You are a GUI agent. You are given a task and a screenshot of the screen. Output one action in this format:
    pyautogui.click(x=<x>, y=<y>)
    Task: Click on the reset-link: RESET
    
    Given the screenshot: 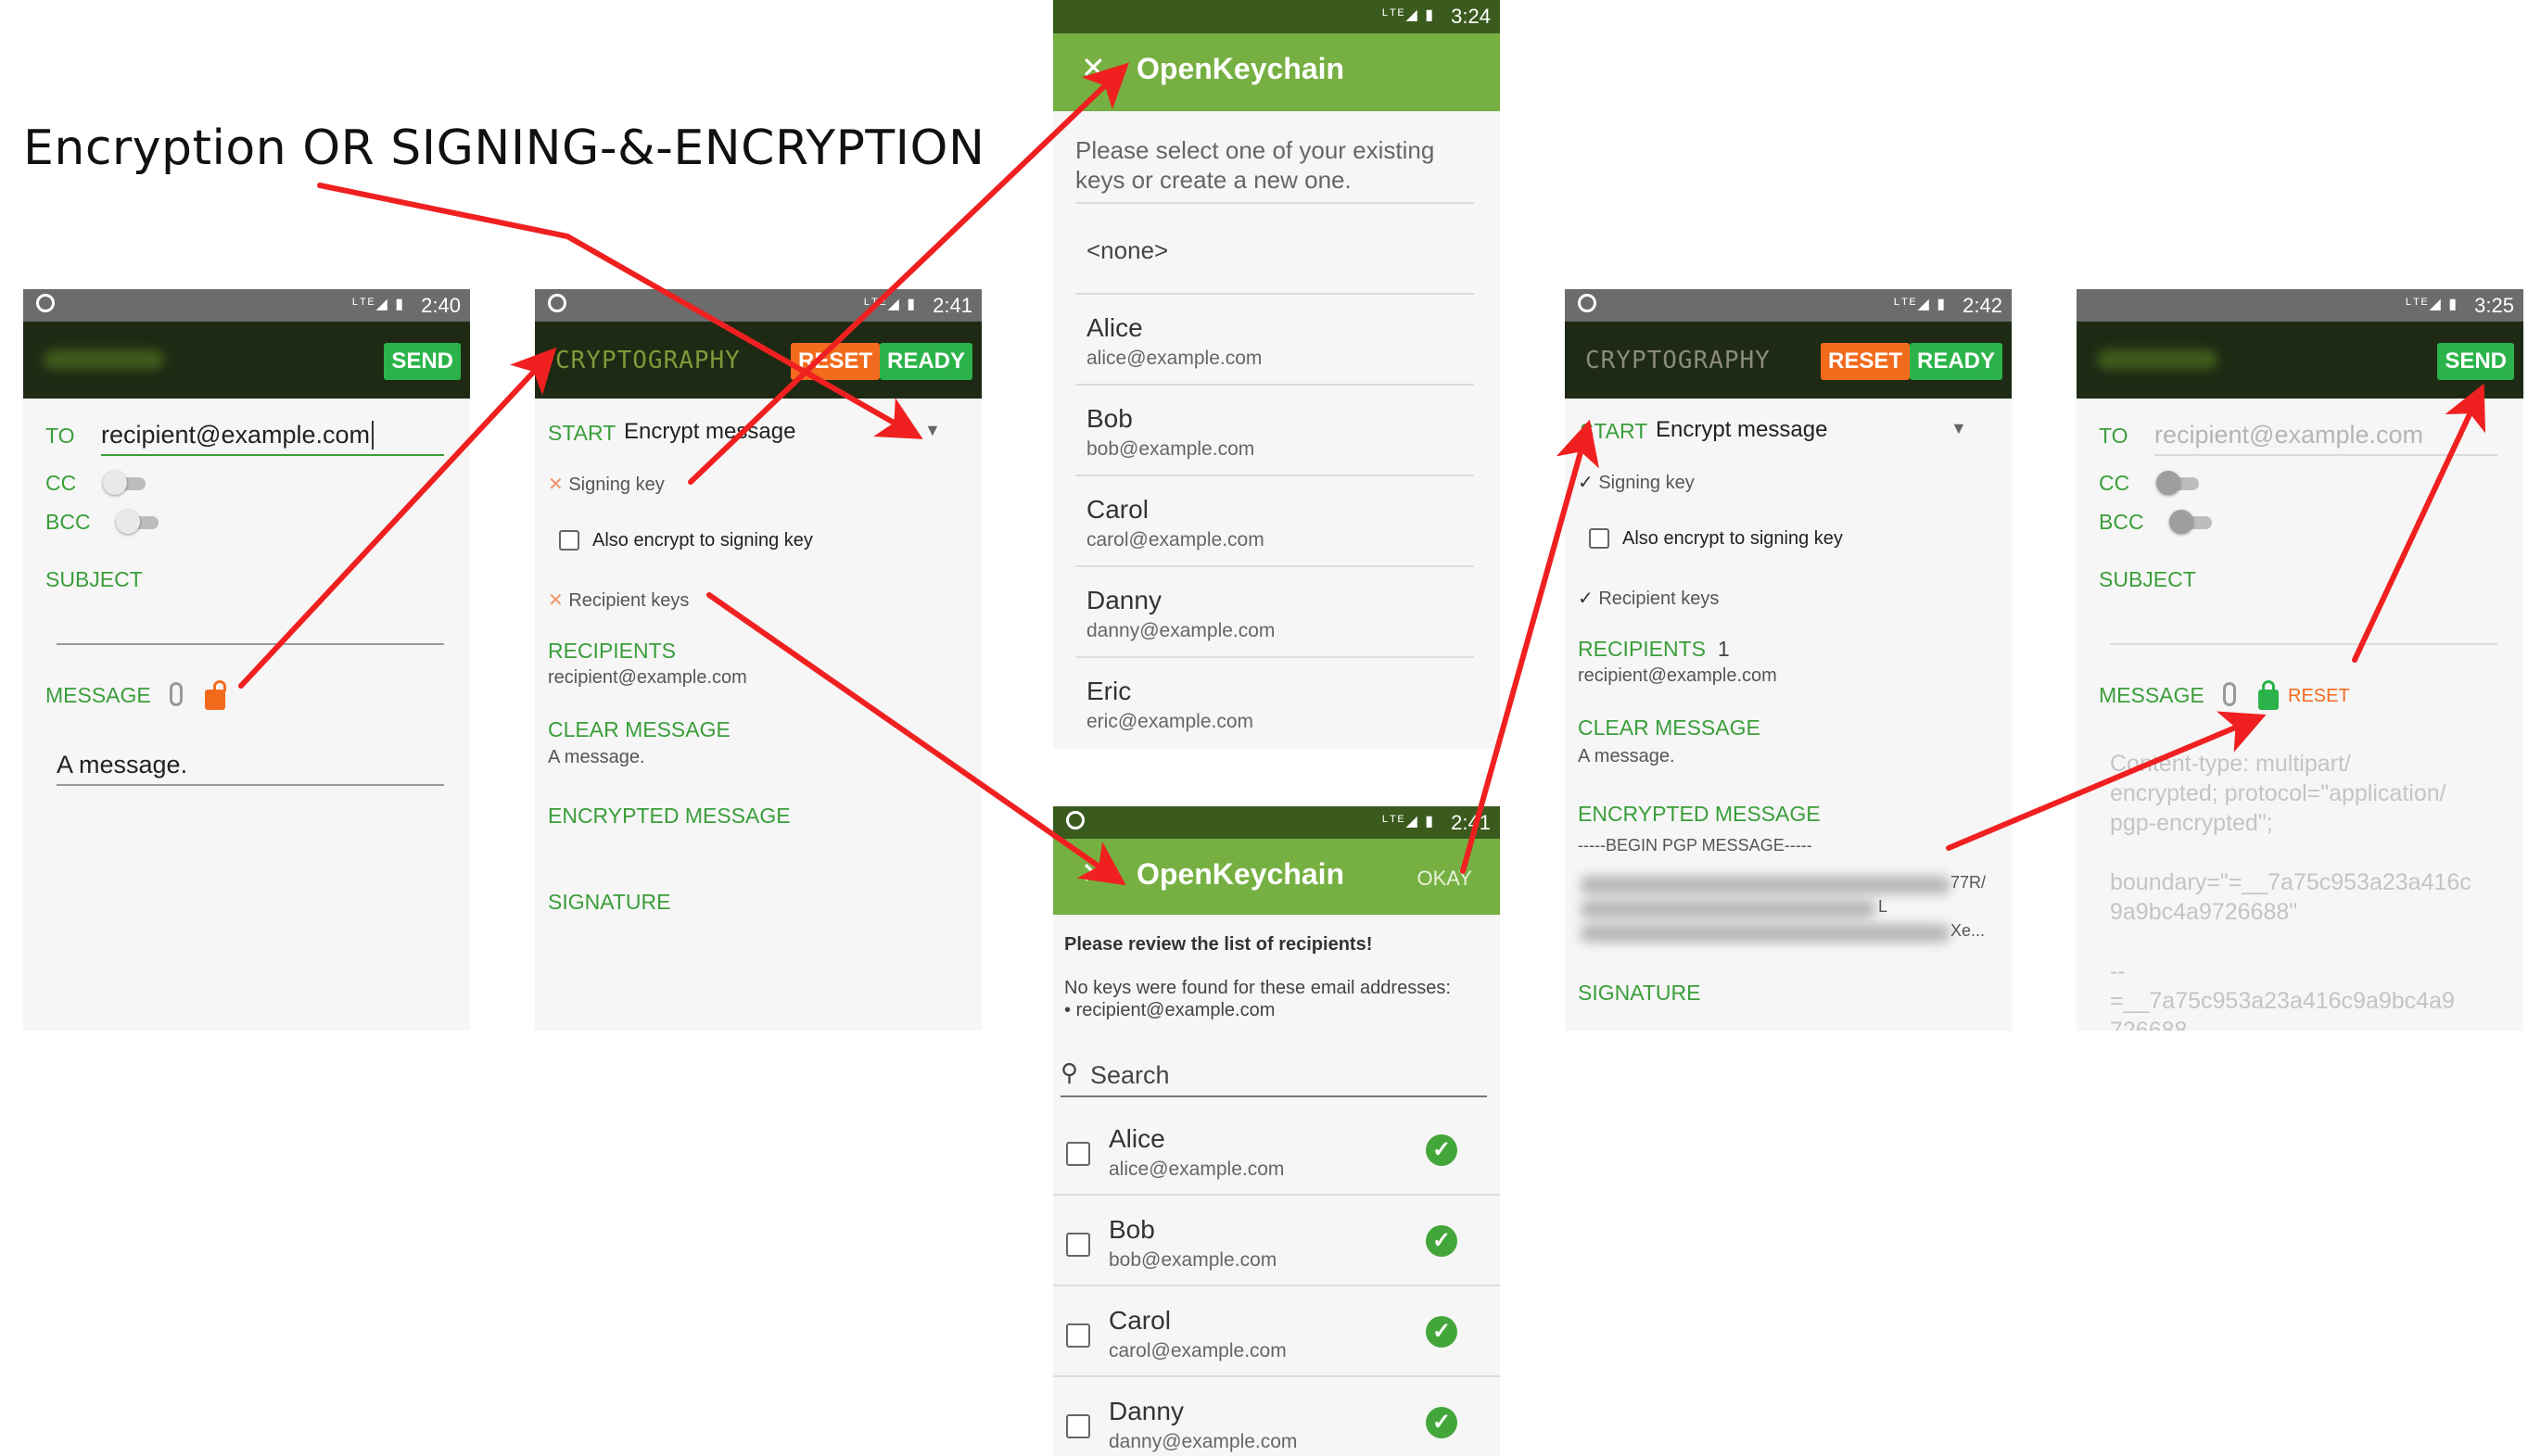 What is the action you would take?
    pyautogui.click(x=2319, y=696)
    